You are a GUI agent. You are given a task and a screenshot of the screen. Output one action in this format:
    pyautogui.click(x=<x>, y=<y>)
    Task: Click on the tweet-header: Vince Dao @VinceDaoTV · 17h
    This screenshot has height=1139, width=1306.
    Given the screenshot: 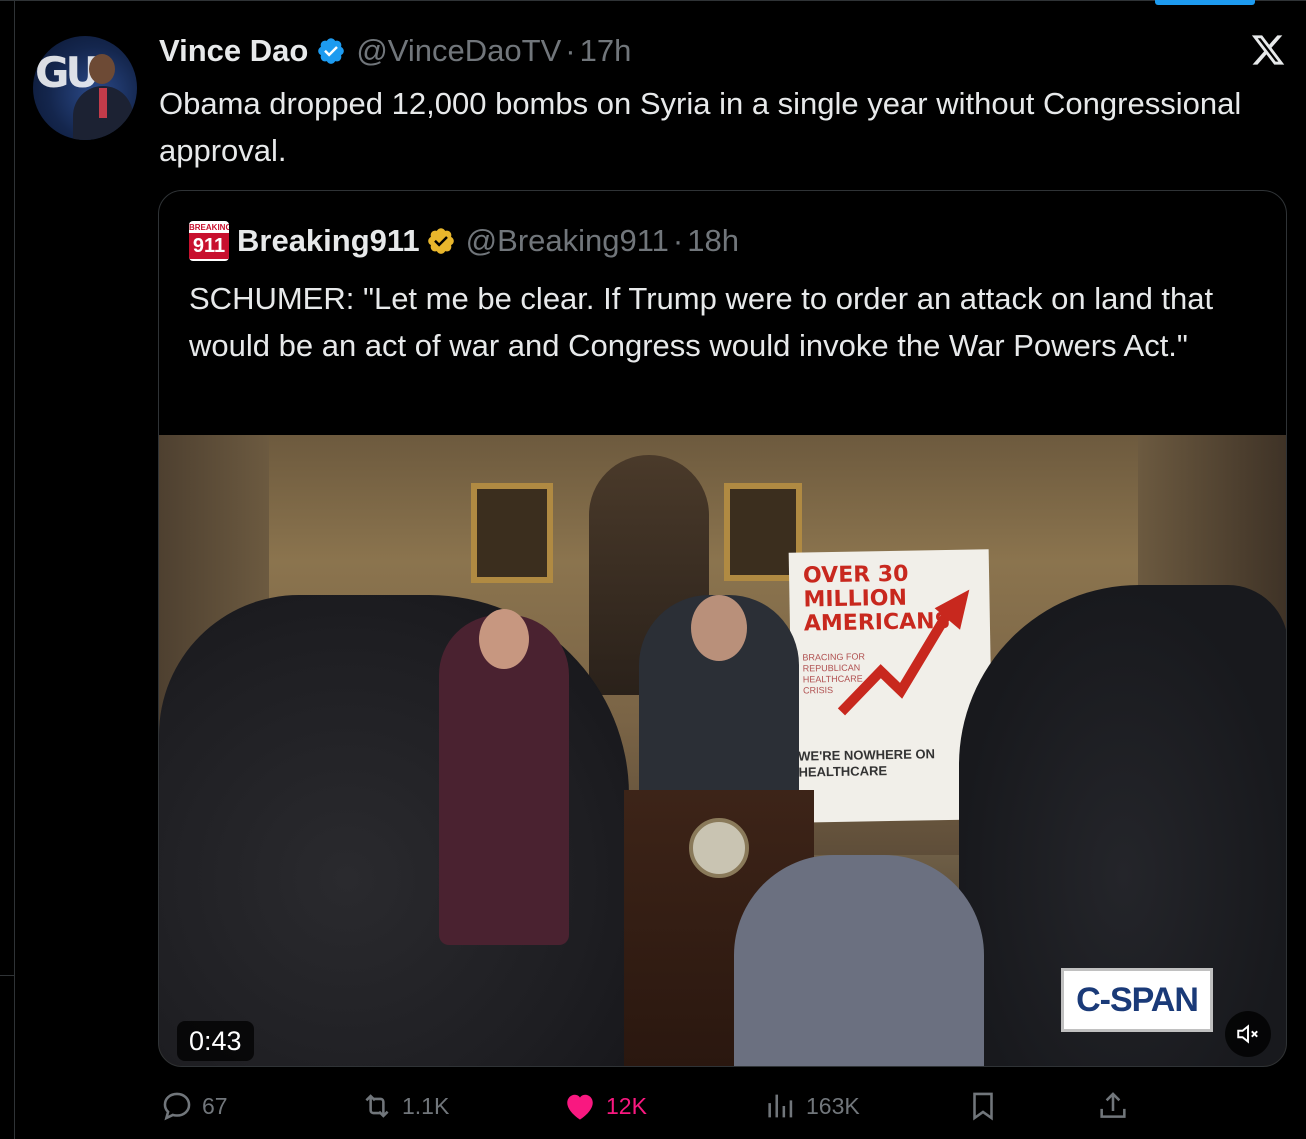 What is the action you would take?
    pyautogui.click(x=395, y=51)
    